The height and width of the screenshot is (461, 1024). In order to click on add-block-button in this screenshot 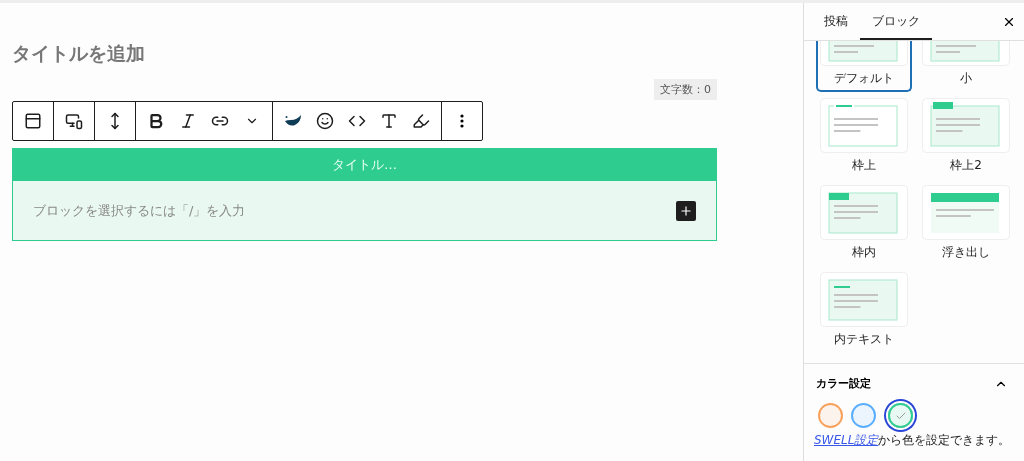, I will do `click(686, 210)`.